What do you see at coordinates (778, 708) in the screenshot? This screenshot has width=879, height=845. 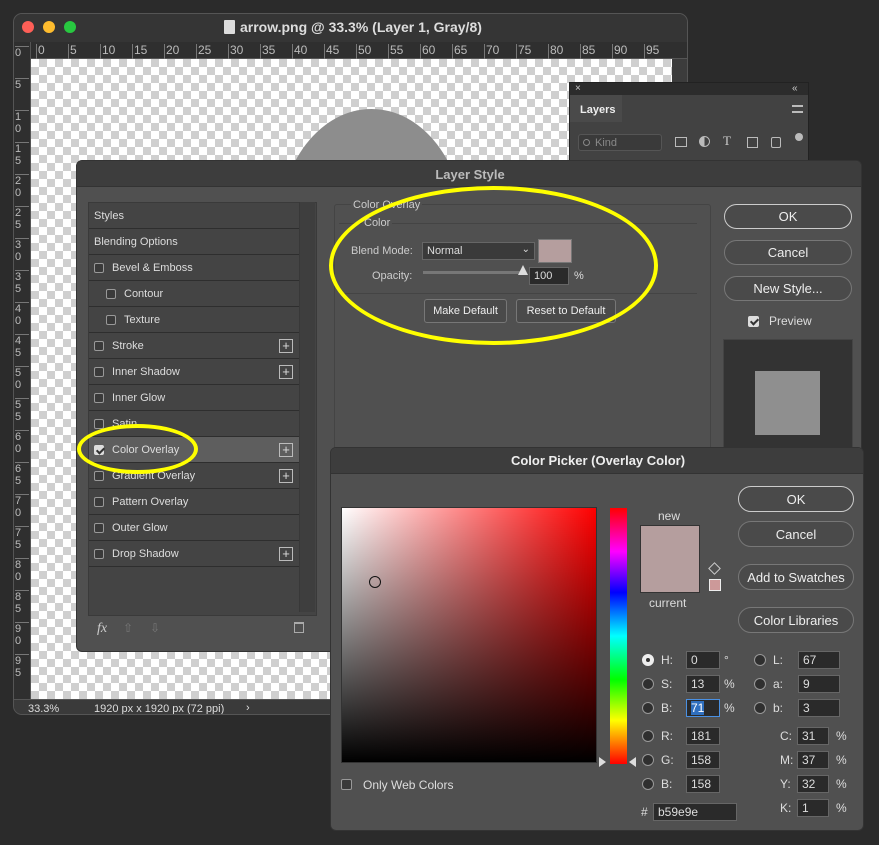 I see `lab-label: b:` at bounding box center [778, 708].